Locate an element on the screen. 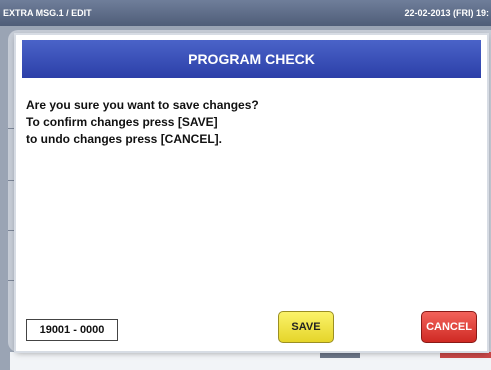 Image resolution: width=491 pixels, height=370 pixels. save-button: SAVE is located at coordinates (306, 327).